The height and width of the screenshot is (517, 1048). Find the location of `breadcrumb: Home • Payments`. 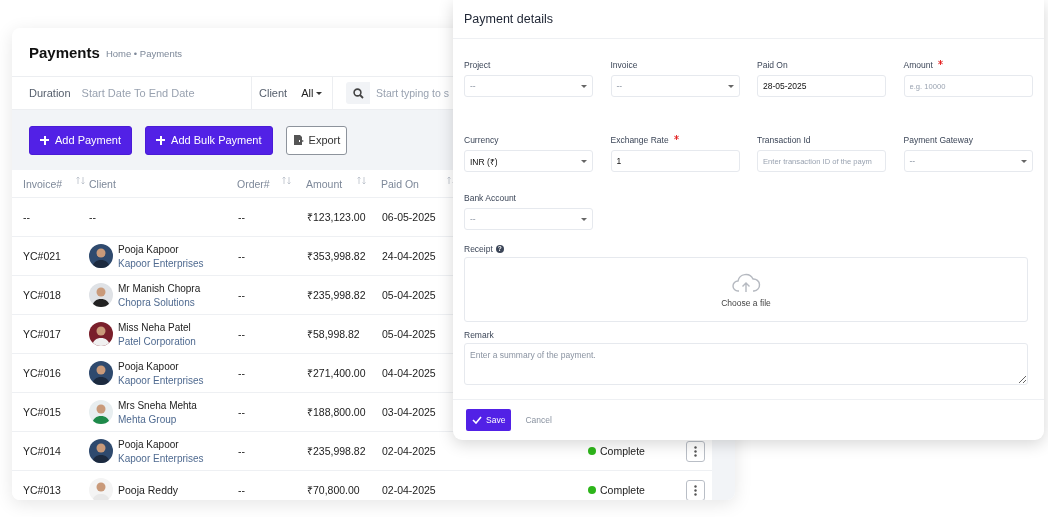

breadcrumb: Home • Payments is located at coordinates (144, 52).